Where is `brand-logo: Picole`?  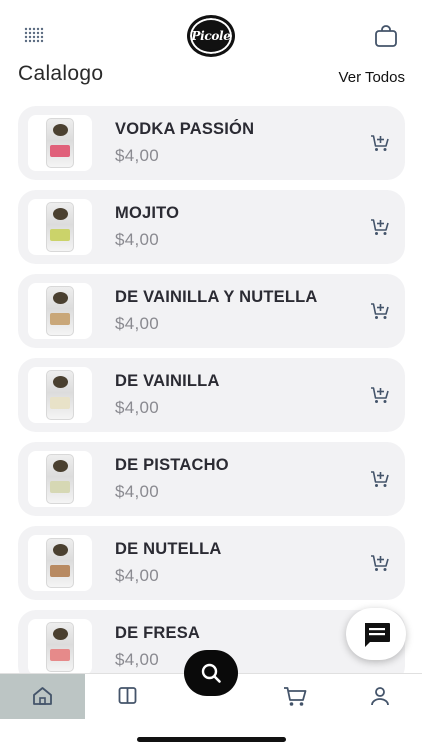 brand-logo: Picole is located at coordinates (211, 36).